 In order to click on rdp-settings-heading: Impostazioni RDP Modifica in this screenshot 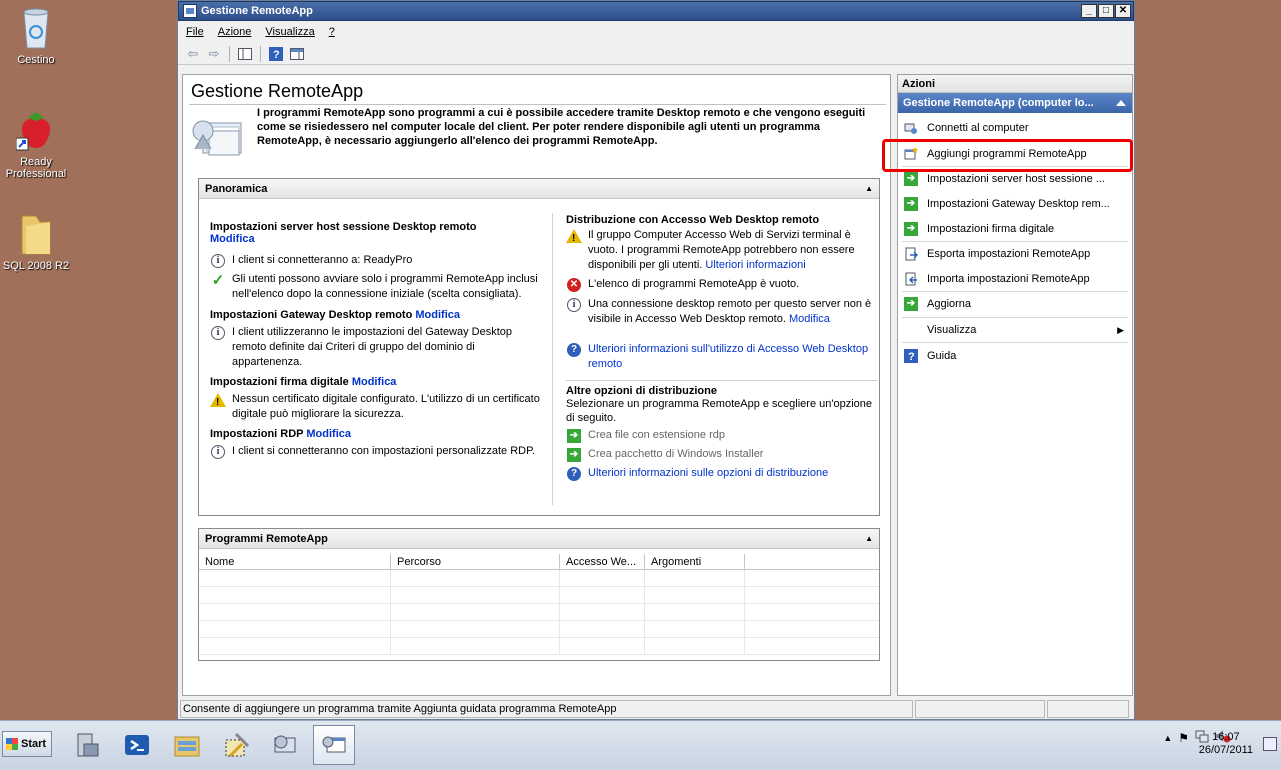, I will do `click(280, 434)`.